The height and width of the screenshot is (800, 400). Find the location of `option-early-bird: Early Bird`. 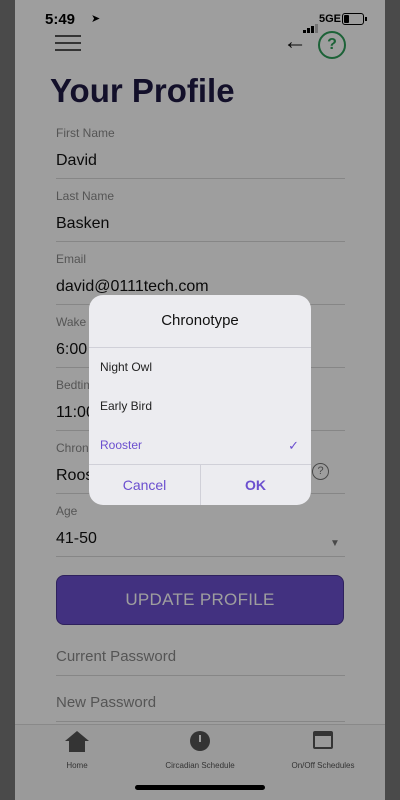

option-early-bird: Early Bird is located at coordinates (200, 406).